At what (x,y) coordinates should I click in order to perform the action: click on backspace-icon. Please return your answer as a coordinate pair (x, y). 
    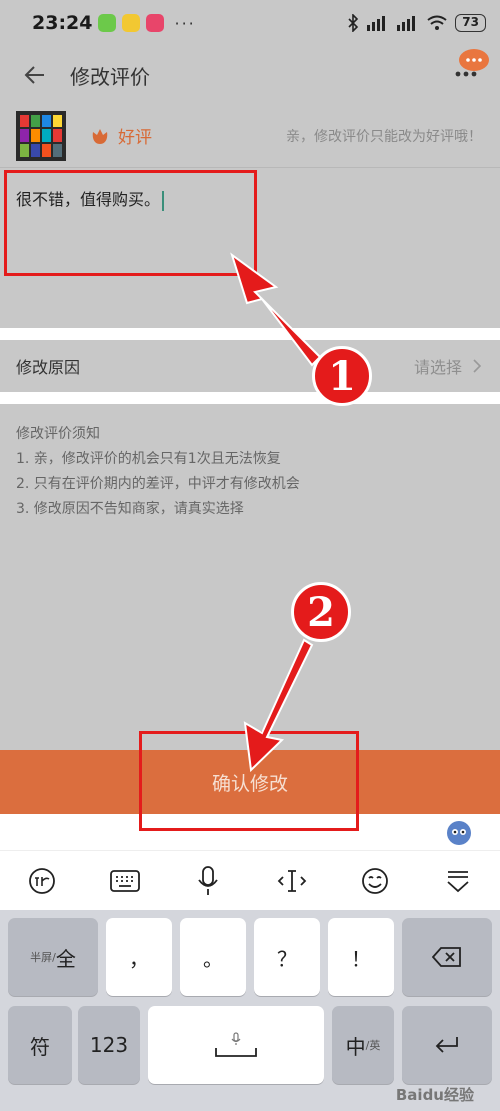
    Looking at the image, I should click on (446, 957).